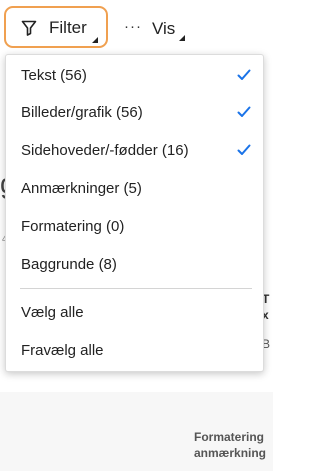  Describe the element at coordinates (133, 26) in the screenshot. I see `more-dots-icon: ···` at that location.